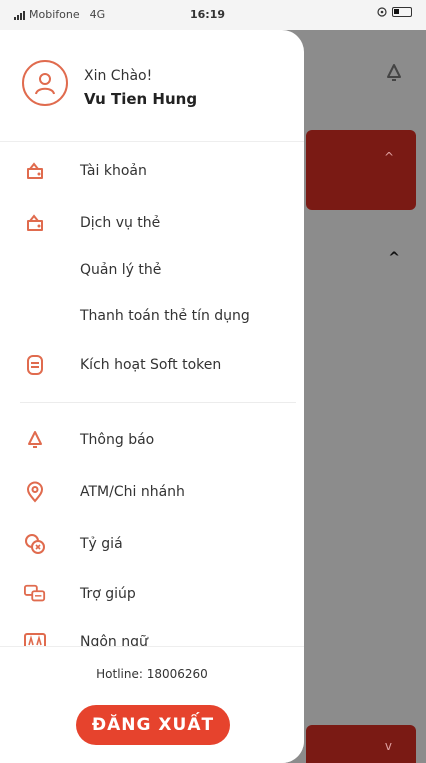 The width and height of the screenshot is (426, 763). Describe the element at coordinates (152, 171) in the screenshot. I see `menu-item-account: Tài khoản` at that location.